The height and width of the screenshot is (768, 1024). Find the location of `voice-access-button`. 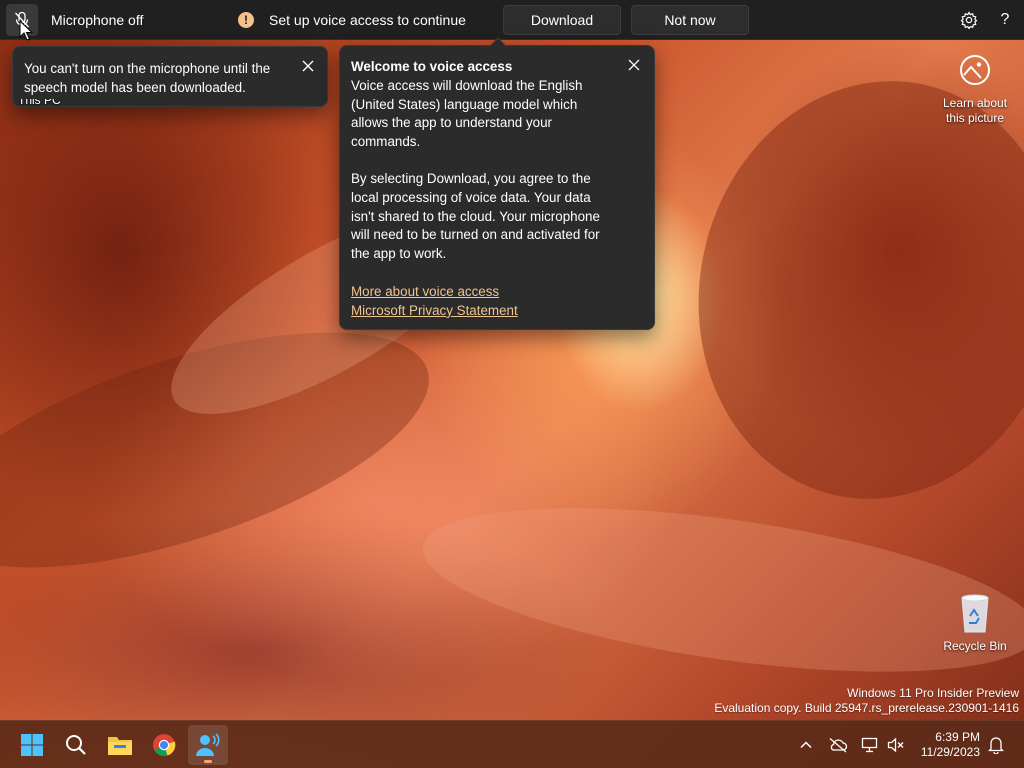

voice-access-button is located at coordinates (208, 745).